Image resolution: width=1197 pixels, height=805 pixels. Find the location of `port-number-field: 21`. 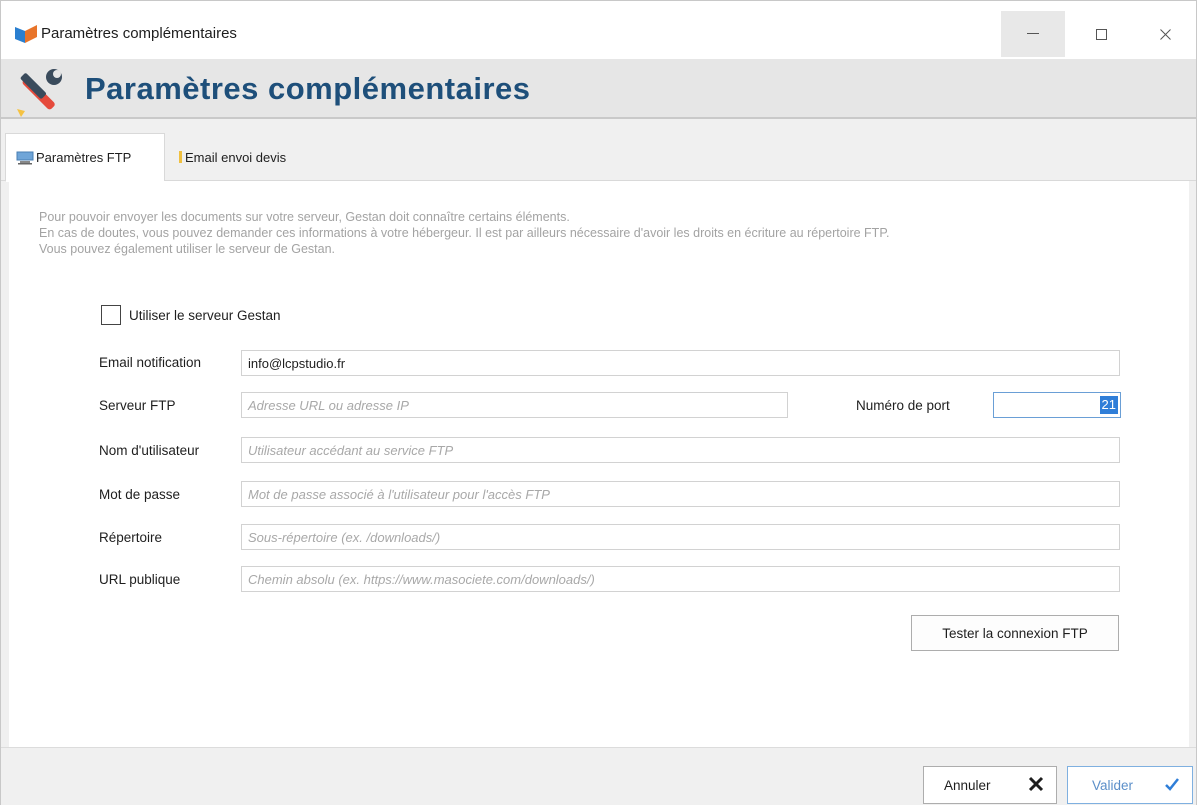

port-number-field: 21 is located at coordinates (1057, 405).